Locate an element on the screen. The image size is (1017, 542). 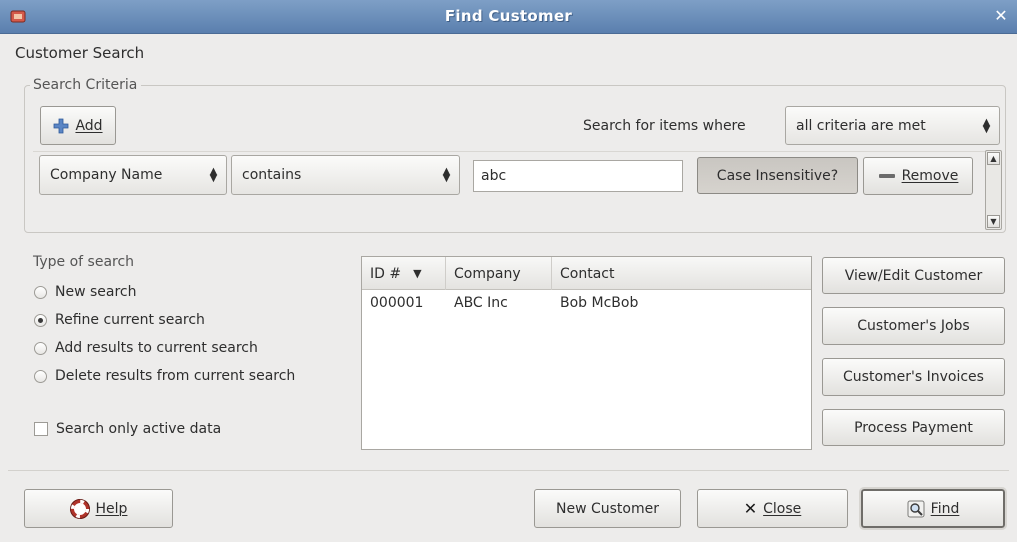
add-criterion-button: Add is located at coordinates (78, 125).